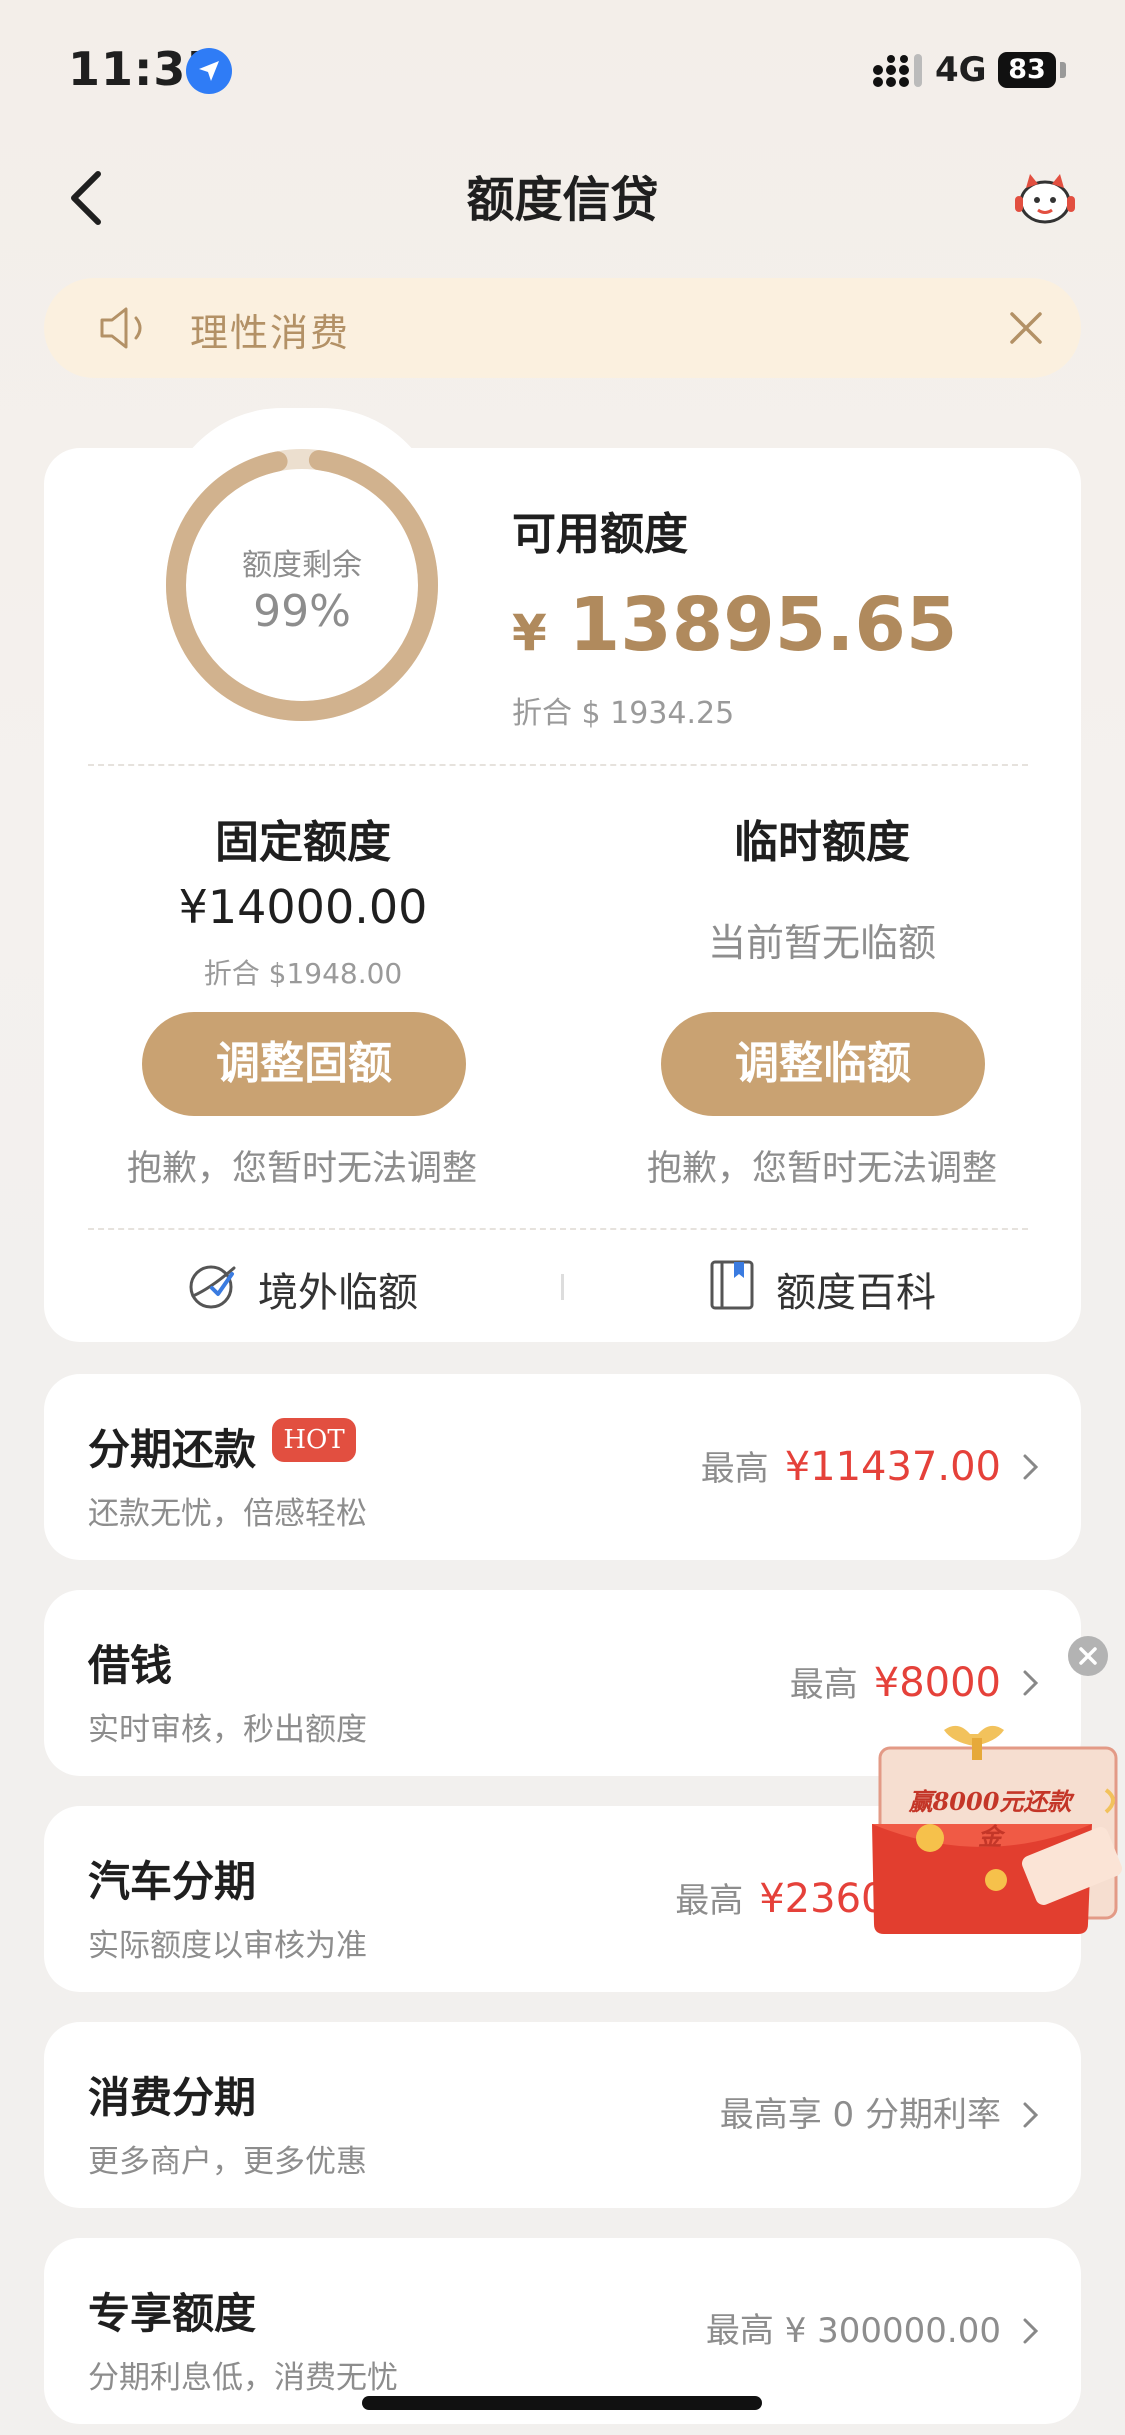 Image resolution: width=1125 pixels, height=2435 pixels. I want to click on available-value: 13895.65, so click(763, 625).